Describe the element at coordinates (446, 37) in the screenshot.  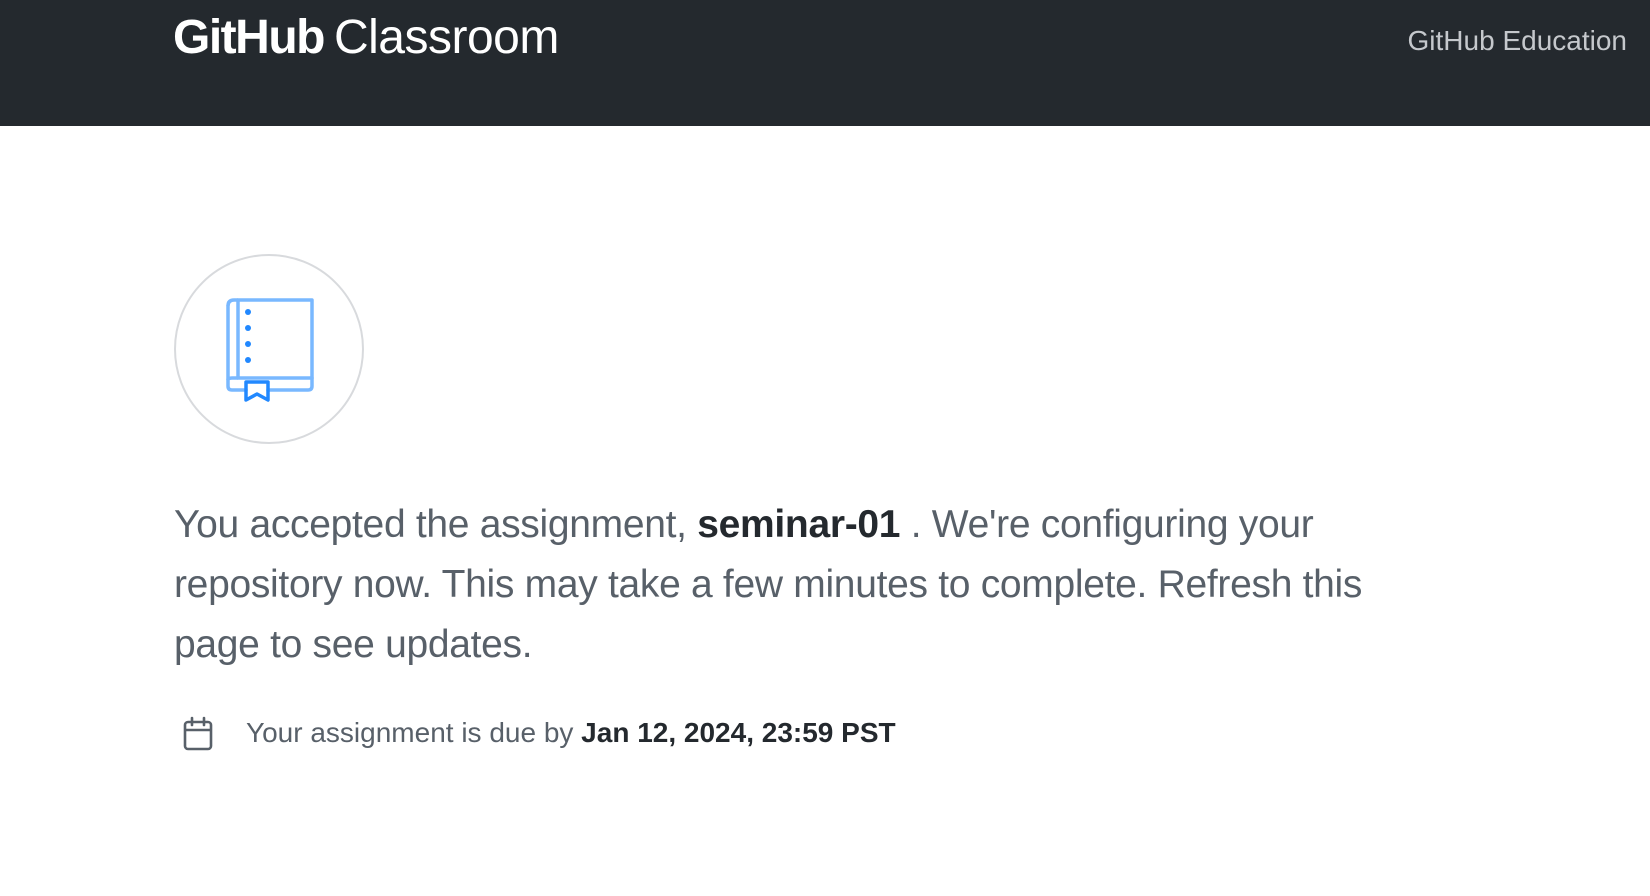
I see `brand-classroom: Classroom` at that location.